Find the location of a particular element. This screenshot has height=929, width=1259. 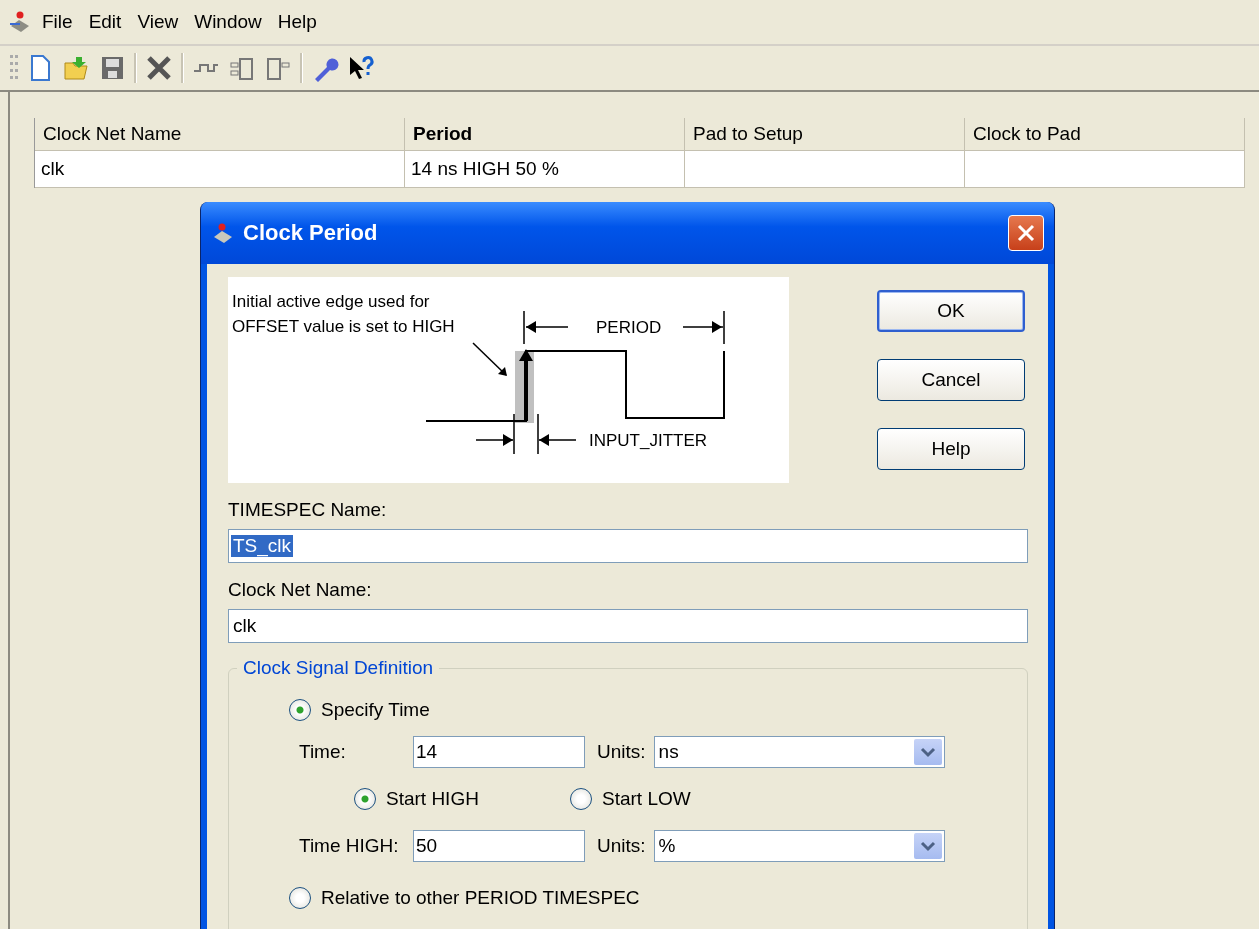

field-label: Clock Net Name: is located at coordinates (300, 590).